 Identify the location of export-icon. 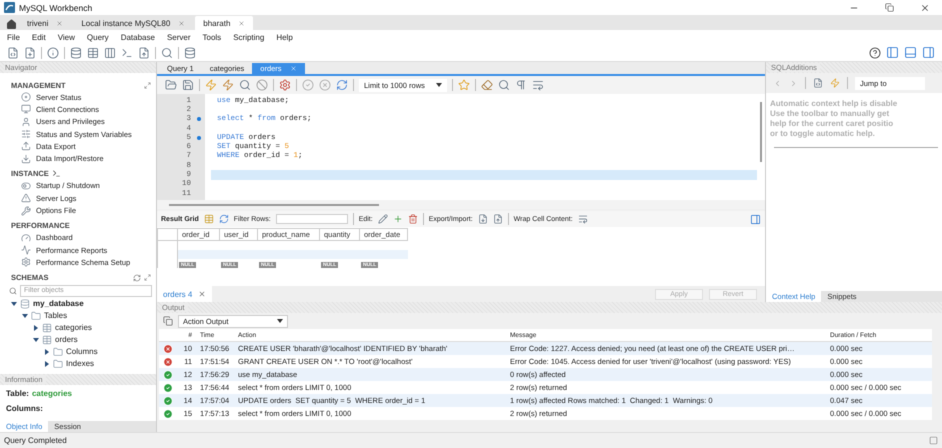
(483, 219).